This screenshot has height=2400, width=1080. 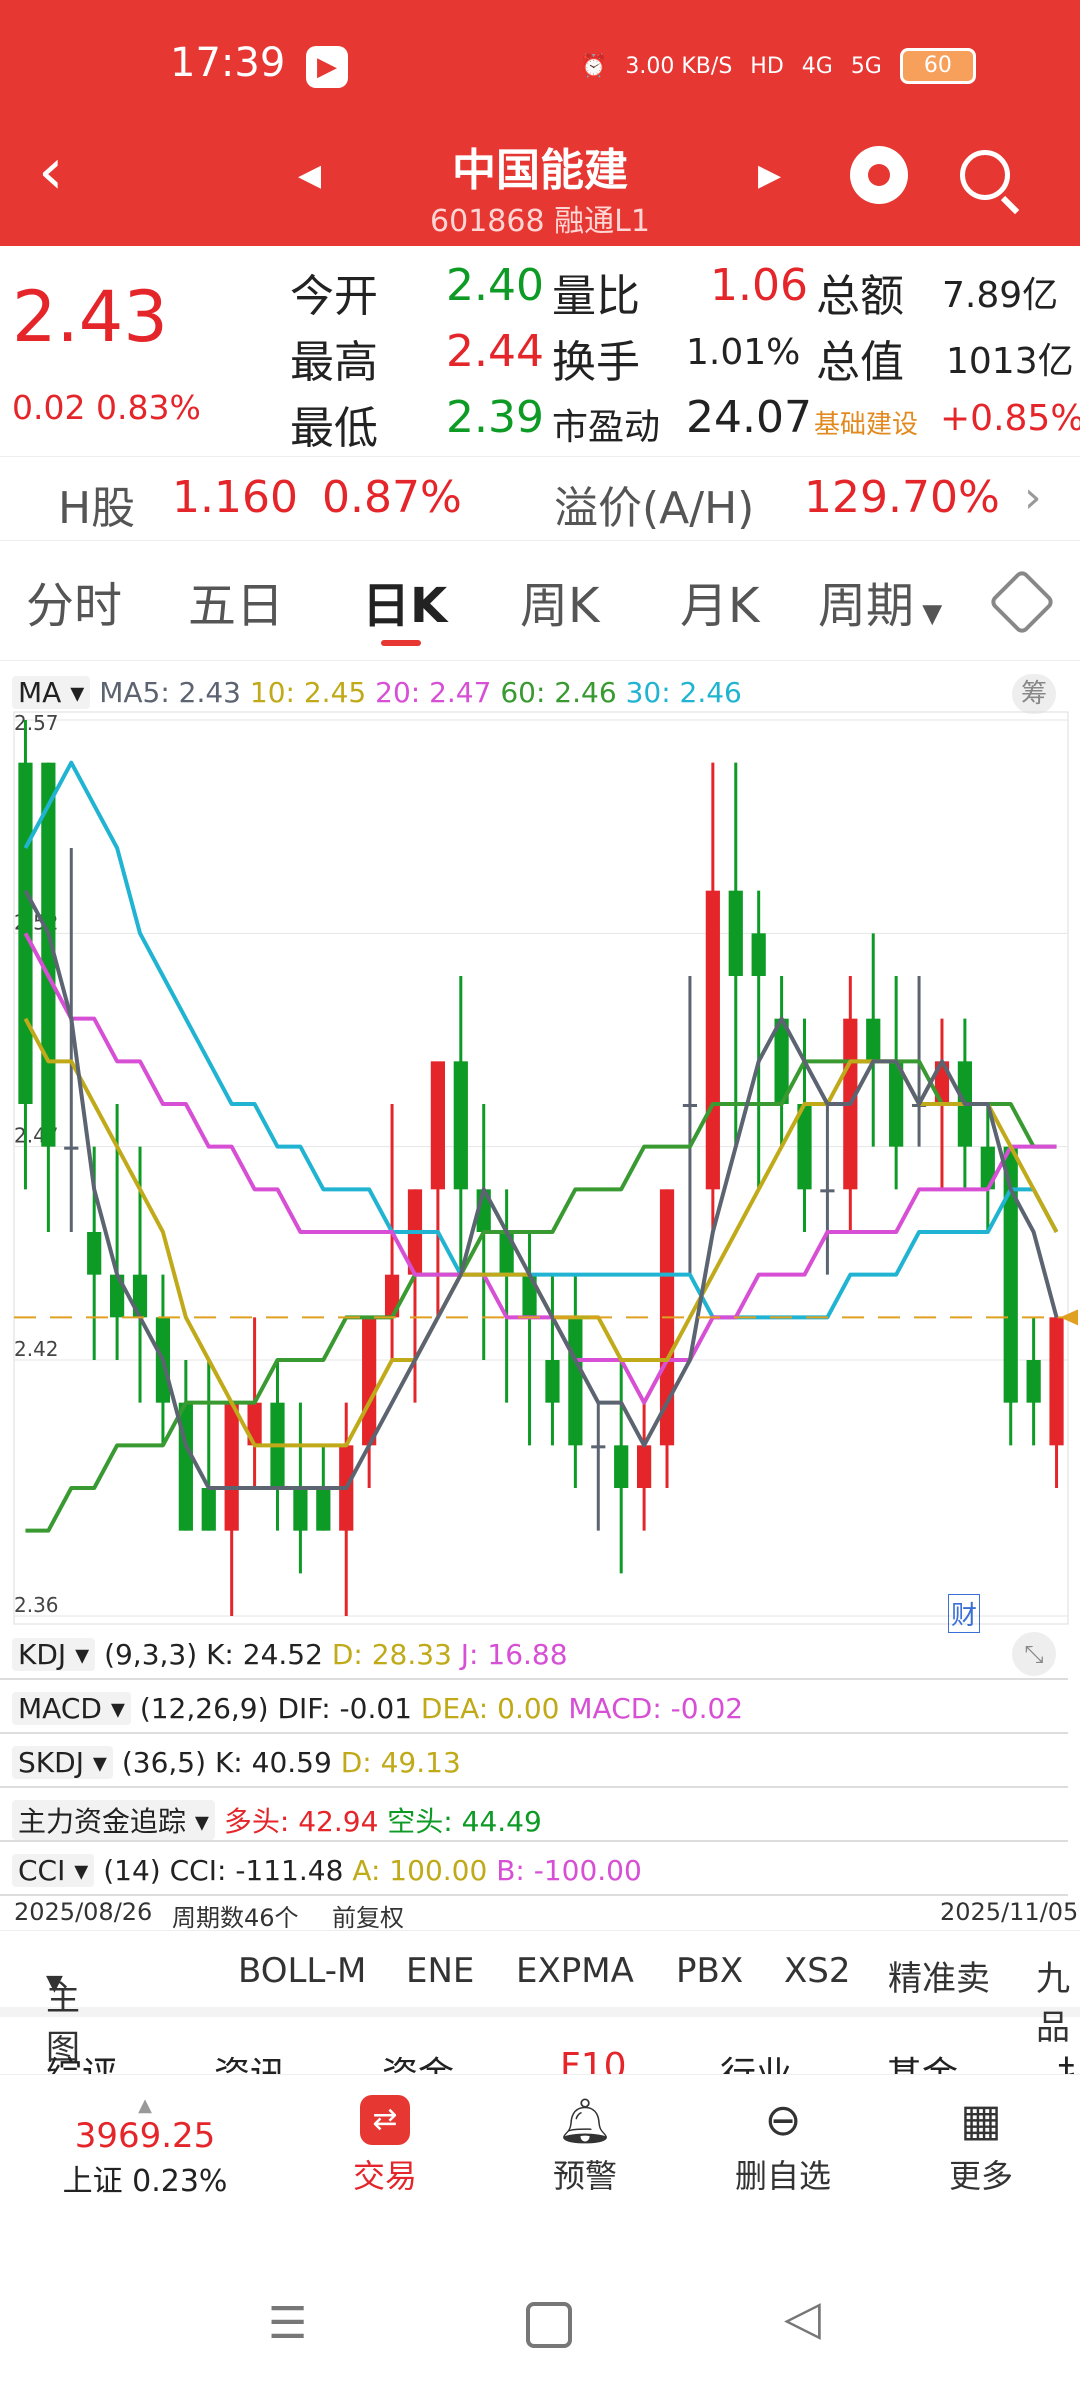 What do you see at coordinates (204, 1708) in the screenshot?
I see `macd-params: (12,26,9)` at bounding box center [204, 1708].